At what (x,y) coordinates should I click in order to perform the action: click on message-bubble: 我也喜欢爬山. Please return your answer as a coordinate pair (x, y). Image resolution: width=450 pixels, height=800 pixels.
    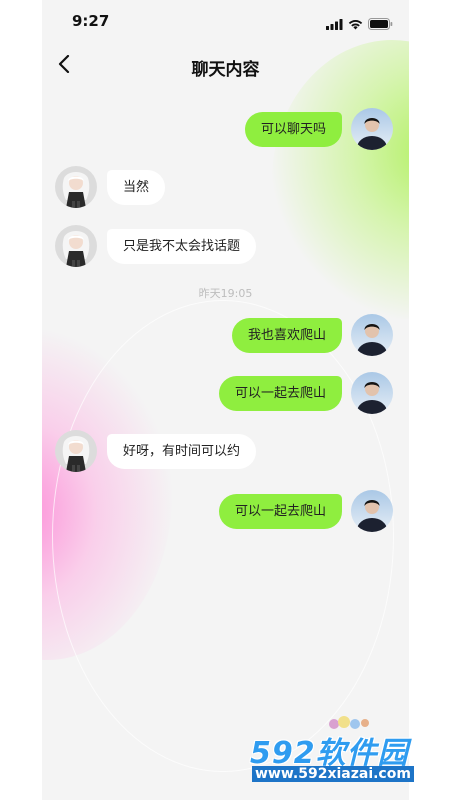
    Looking at the image, I should click on (286, 335).